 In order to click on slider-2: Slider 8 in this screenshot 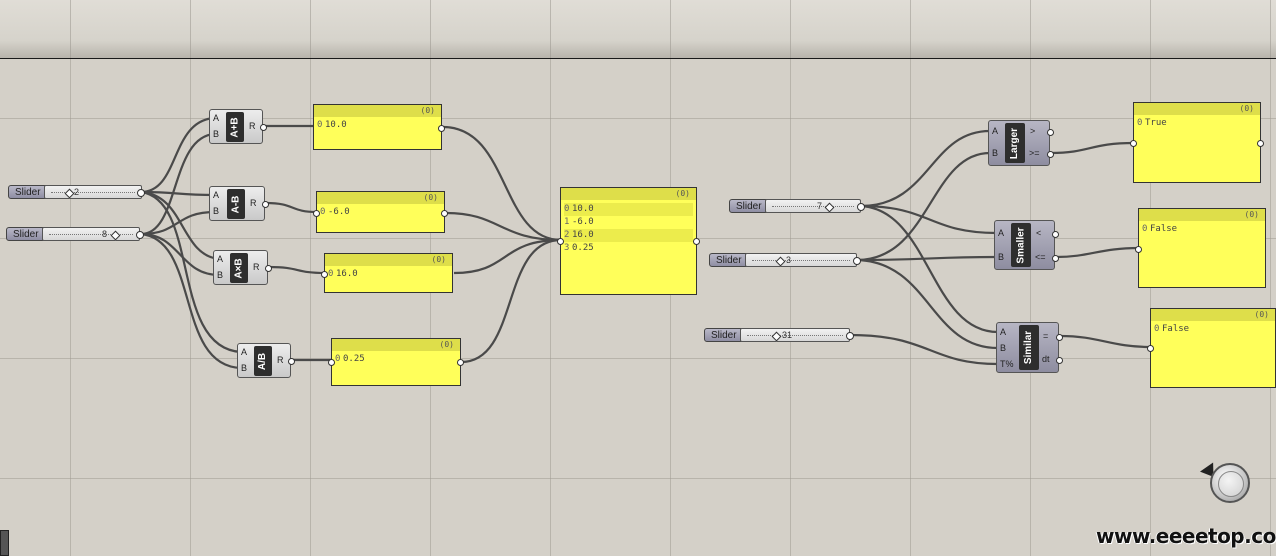, I will do `click(73, 234)`.